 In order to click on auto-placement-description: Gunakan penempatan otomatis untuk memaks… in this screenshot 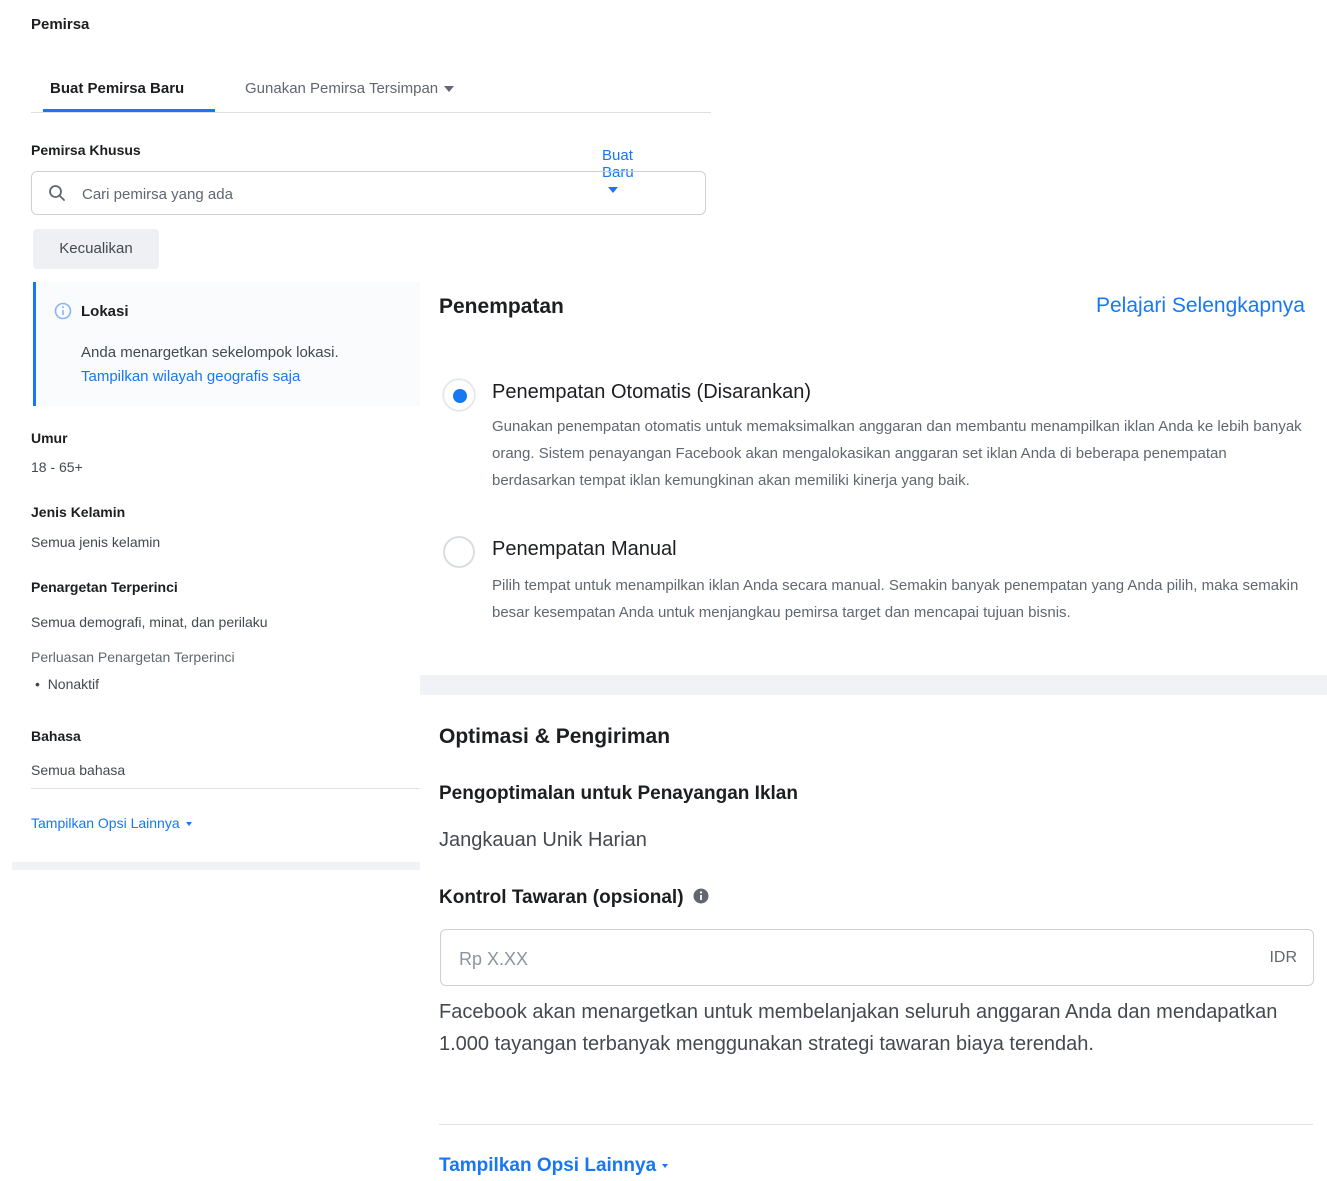, I will do `click(897, 453)`.